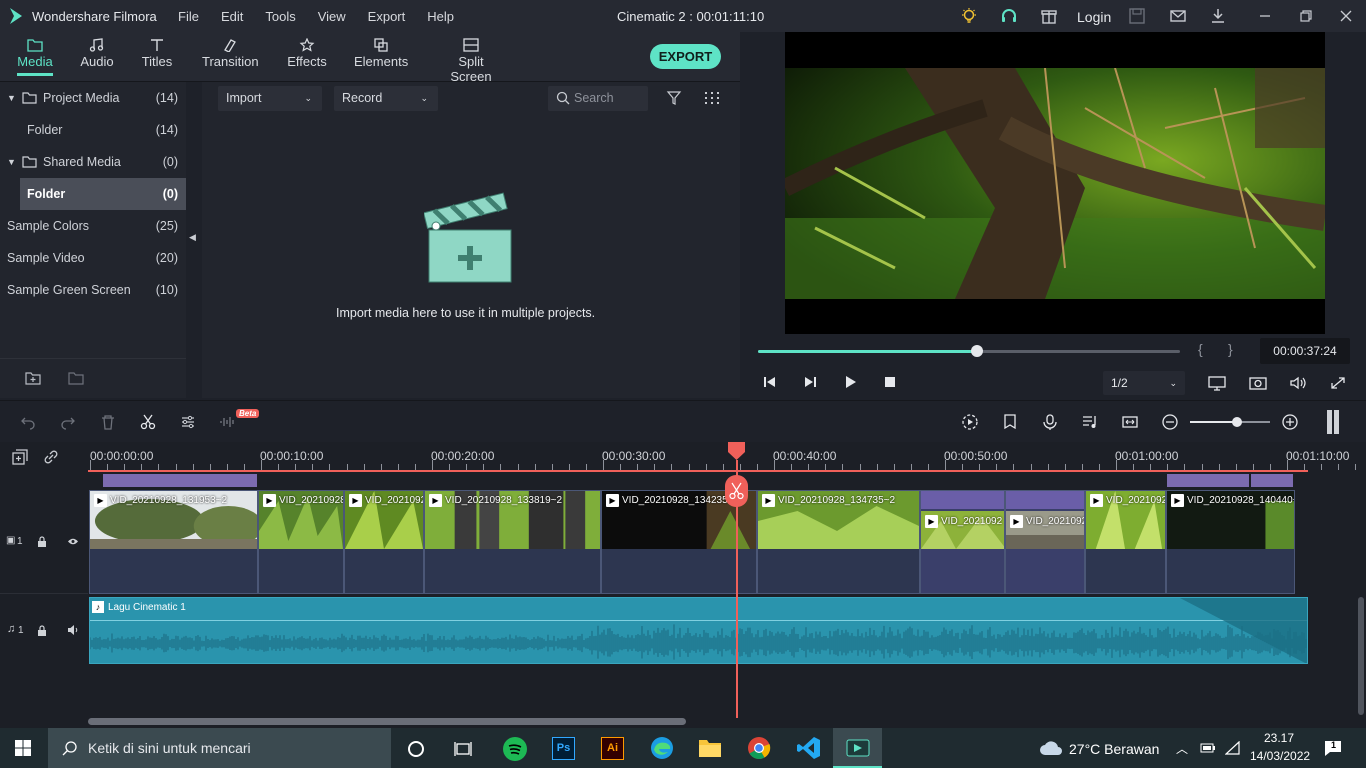 Image resolution: width=1366 pixels, height=768 pixels. What do you see at coordinates (1178, 16) in the screenshot?
I see `mail-icon` at bounding box center [1178, 16].